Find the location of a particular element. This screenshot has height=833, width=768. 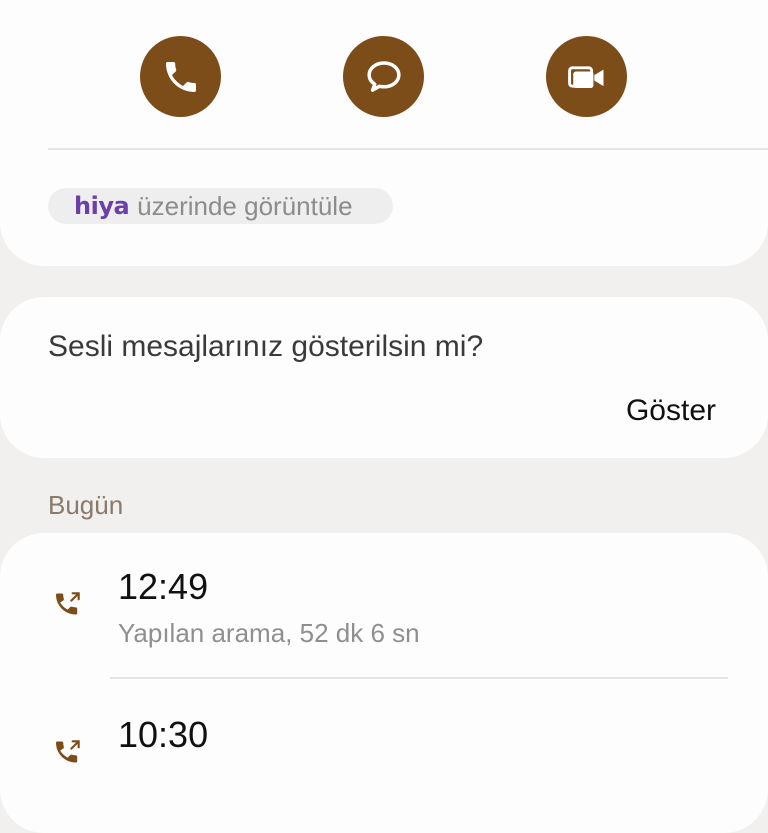

call-log-divider is located at coordinates (419, 678).